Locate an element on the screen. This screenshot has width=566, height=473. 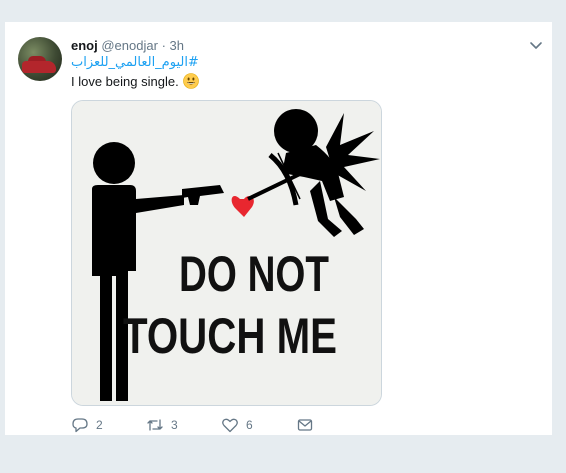
retweet-icon is located at coordinates (155, 425).